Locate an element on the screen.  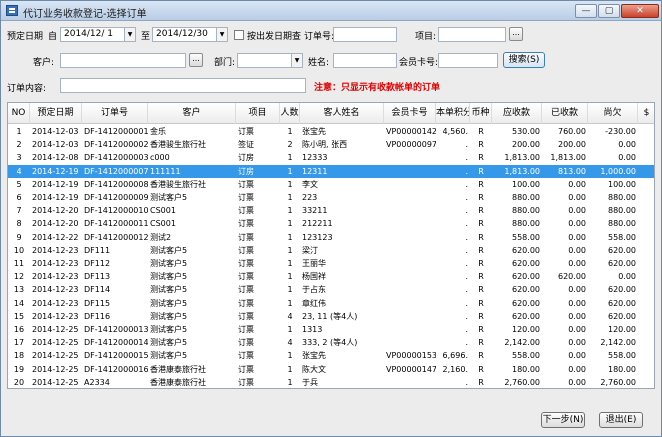
cell-order: DF-1412000009 is located at coordinates (116, 197).